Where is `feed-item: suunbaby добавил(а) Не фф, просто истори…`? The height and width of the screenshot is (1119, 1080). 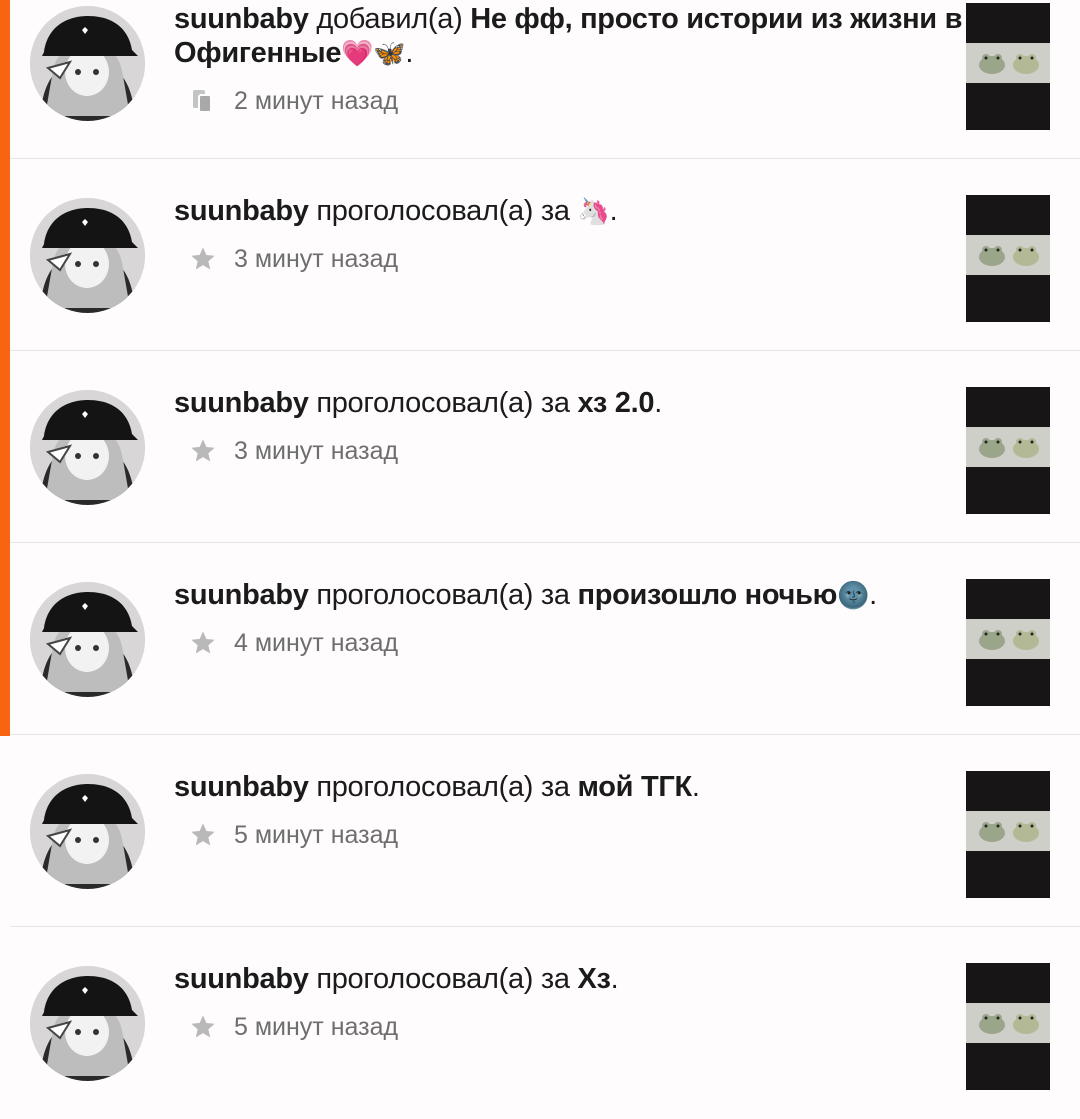 feed-item: suunbaby добавил(а) Не фф, просто истори… is located at coordinates (545, 79).